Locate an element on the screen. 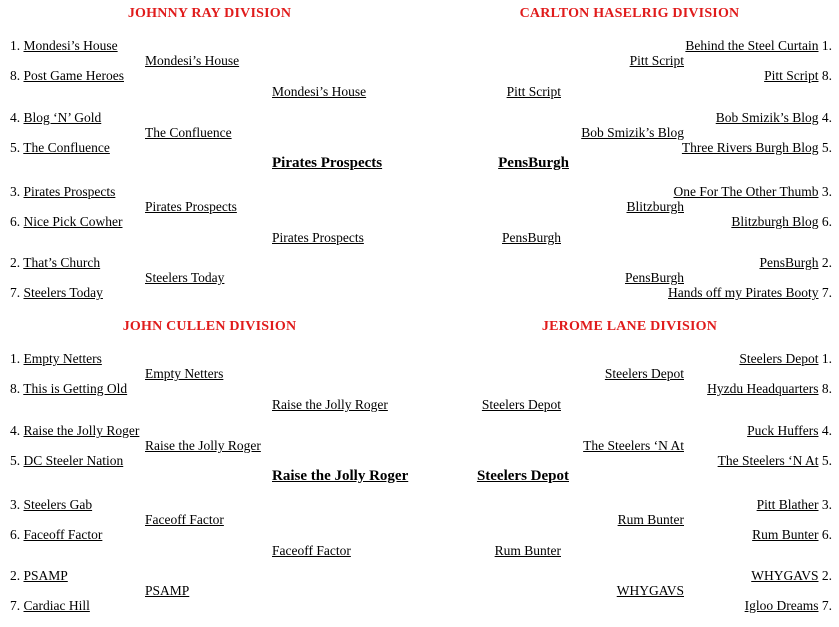 The height and width of the screenshot is (627, 839). round1-entry: The Steelers ‘N At 5. is located at coordinates (775, 460).